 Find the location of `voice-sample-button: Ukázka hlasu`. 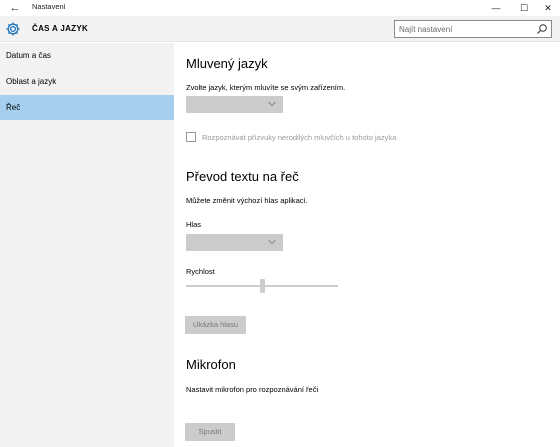

voice-sample-button: Ukázka hlasu is located at coordinates (216, 325).